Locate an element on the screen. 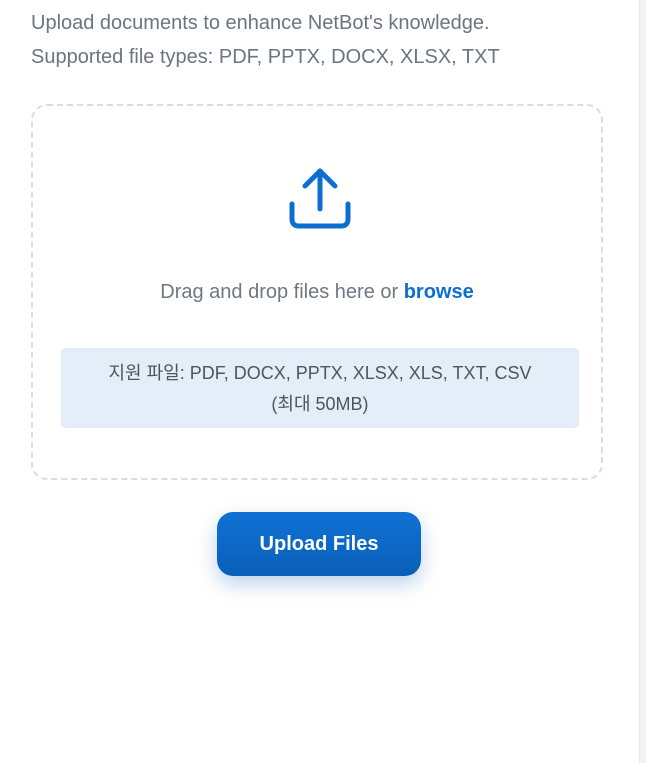 The image size is (646, 763). drag-drop-instruction: Drag and drop files here or browse is located at coordinates (317, 292).